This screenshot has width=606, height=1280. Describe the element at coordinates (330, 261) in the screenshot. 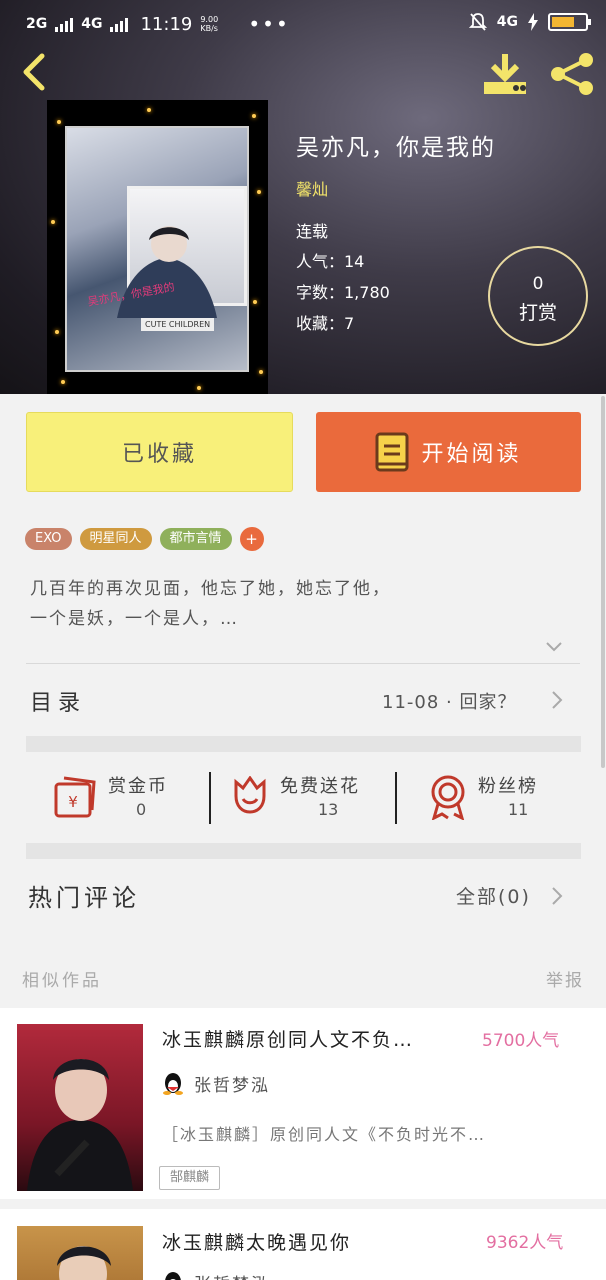

I see `book-popularity: 人气：14` at that location.